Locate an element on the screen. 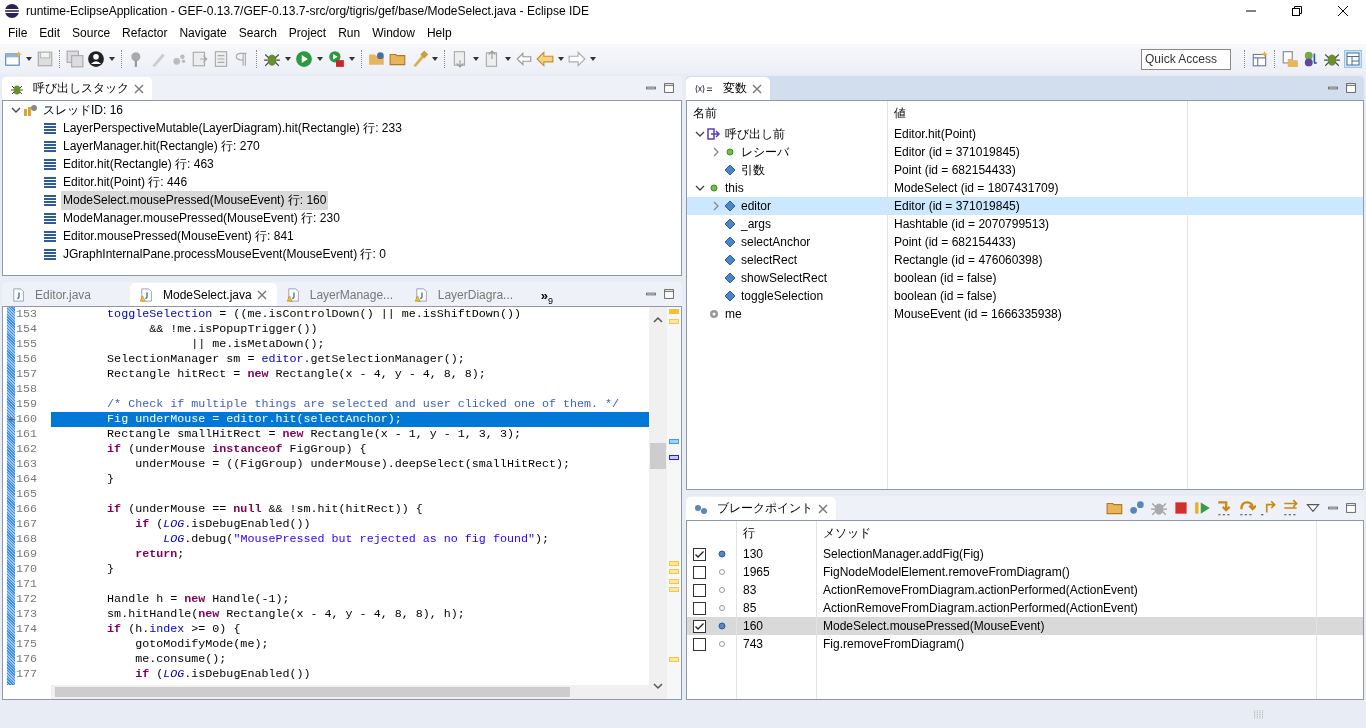 This screenshot has width=1366, height=728. breakpoint-row: 83 ActionRemoveFromDiagram.actionPerformed(ActionEvent) is located at coordinates (1025, 590).